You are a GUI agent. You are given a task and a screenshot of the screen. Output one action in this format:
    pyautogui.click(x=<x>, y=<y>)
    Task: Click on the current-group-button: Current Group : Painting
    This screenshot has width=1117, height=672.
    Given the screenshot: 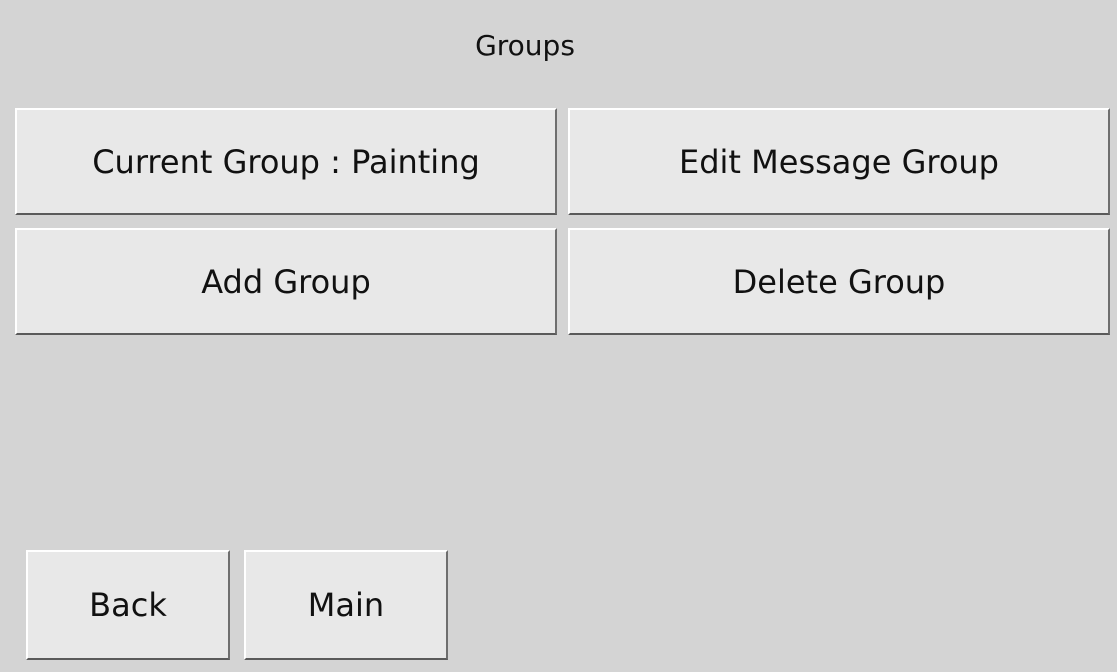 What is the action you would take?
    pyautogui.click(x=286, y=161)
    